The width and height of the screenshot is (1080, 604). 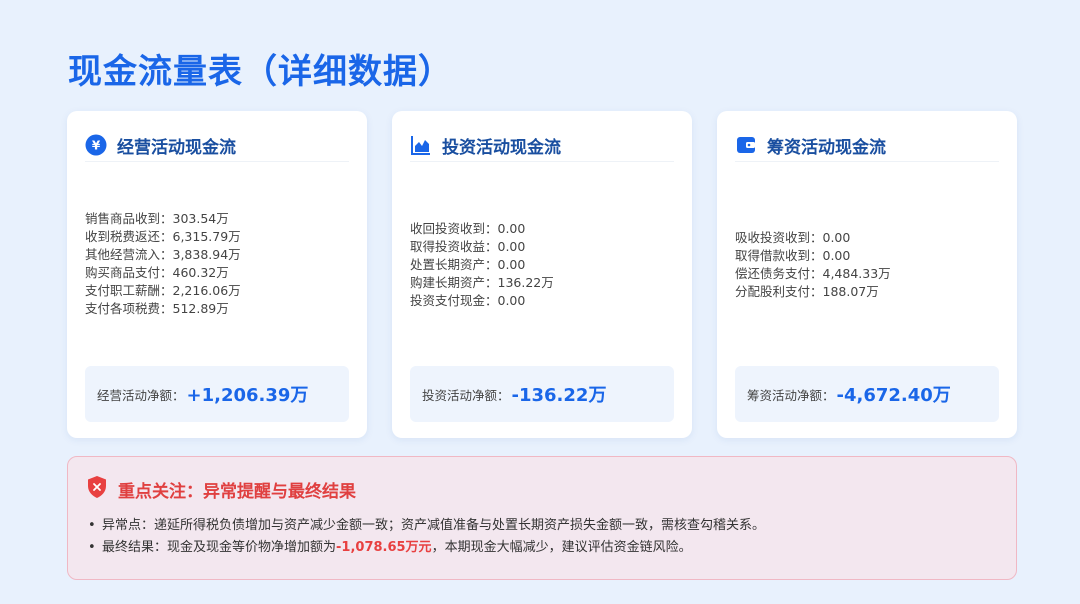 I want to click on investing-net-box: 投资活动净额： -136.22万, so click(x=542, y=394).